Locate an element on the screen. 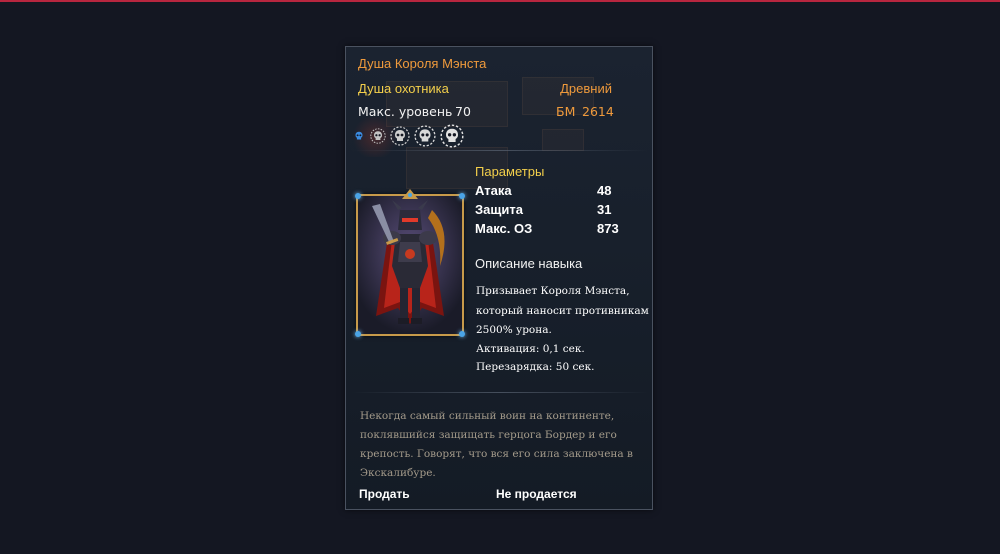  battle-power-value: 2614 is located at coordinates (598, 111).